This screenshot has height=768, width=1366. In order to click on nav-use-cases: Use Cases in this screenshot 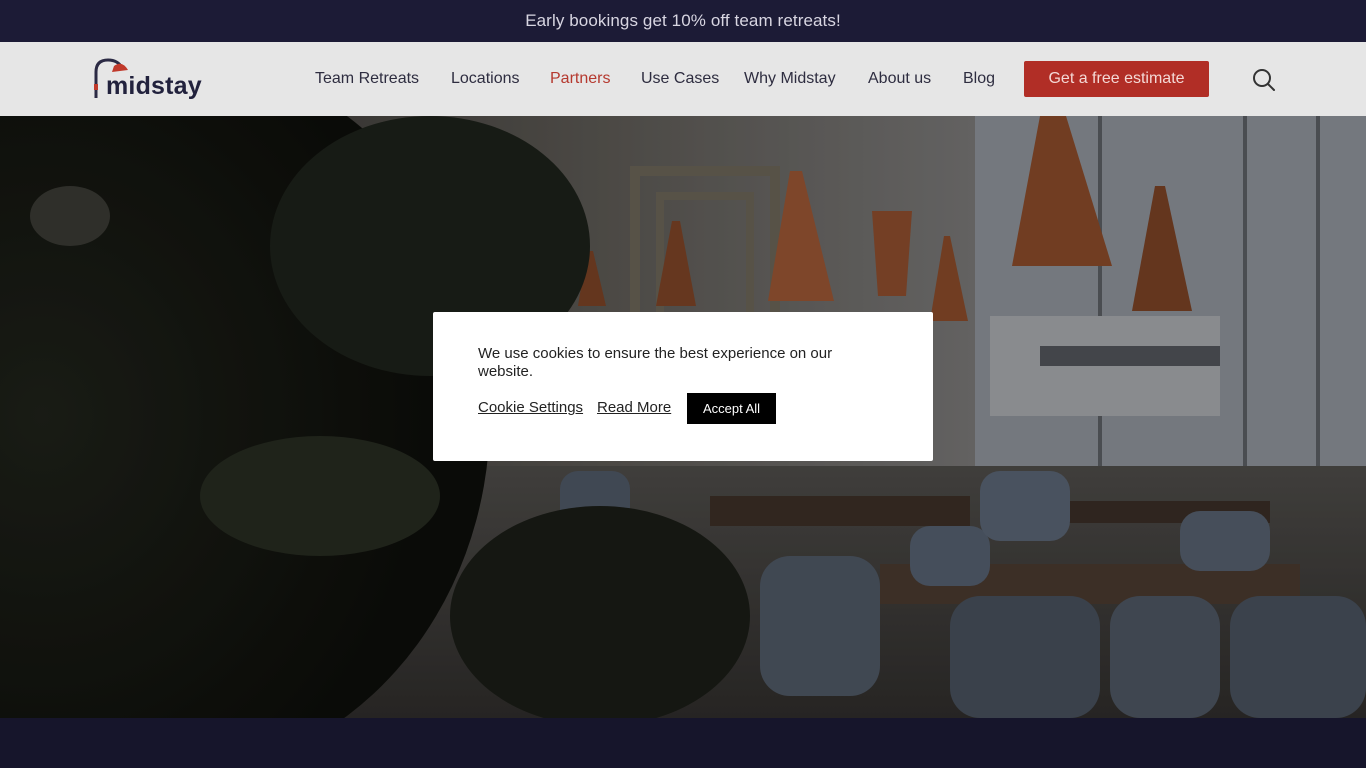, I will do `click(680, 79)`.